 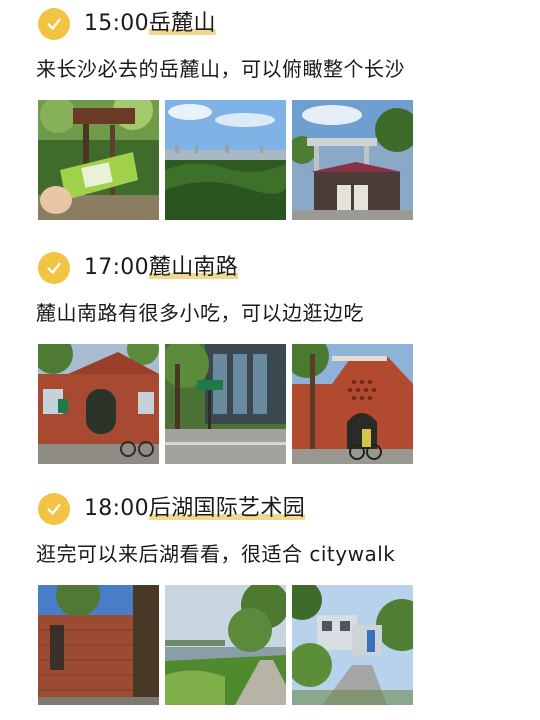 What do you see at coordinates (98, 404) in the screenshot?
I see `brick-building-photo` at bounding box center [98, 404].